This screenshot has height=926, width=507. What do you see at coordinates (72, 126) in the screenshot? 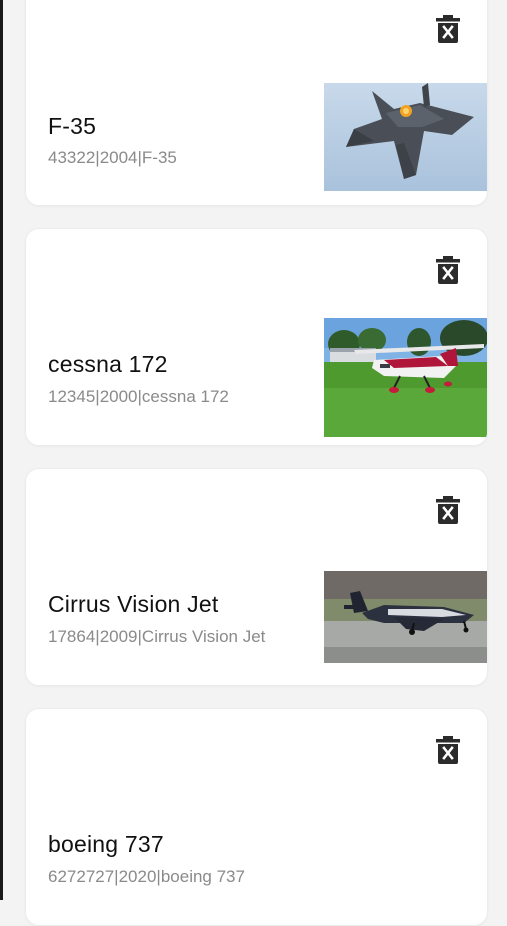
I see `aircraft-title: F-35` at bounding box center [72, 126].